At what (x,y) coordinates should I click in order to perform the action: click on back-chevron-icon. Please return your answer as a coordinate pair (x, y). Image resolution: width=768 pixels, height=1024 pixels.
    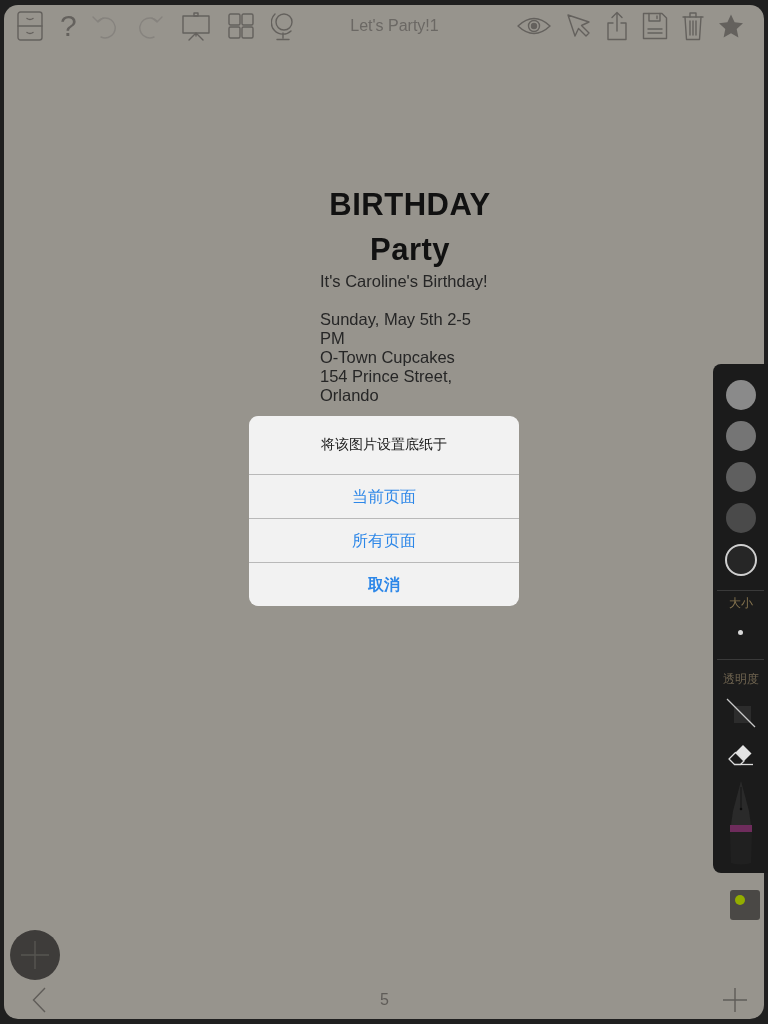
    Looking at the image, I should click on (39, 999).